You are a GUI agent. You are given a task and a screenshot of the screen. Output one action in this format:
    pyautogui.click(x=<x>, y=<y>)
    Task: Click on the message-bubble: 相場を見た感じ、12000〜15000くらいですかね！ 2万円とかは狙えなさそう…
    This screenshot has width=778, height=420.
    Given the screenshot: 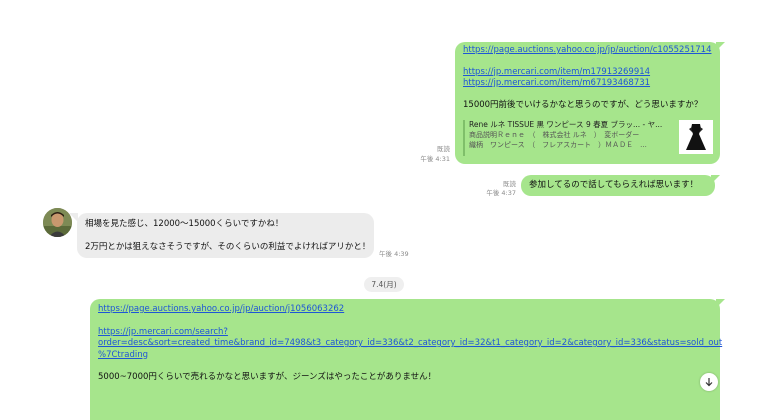 What is the action you would take?
    pyautogui.click(x=225, y=235)
    